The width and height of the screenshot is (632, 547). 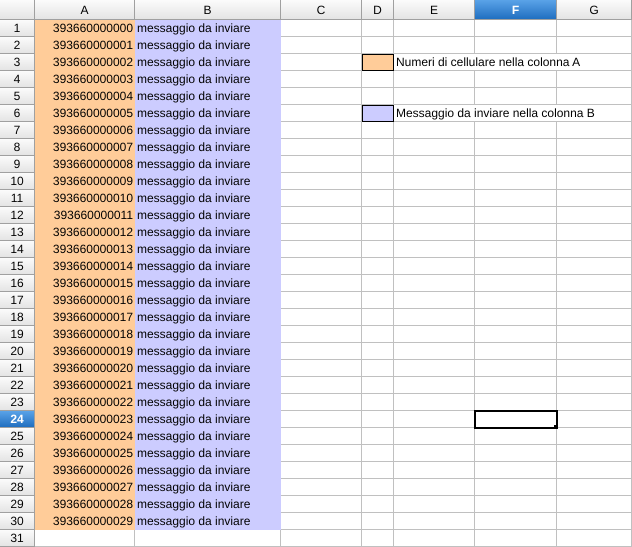 What do you see at coordinates (85, 487) in the screenshot?
I see `table-cell: 393660000027` at bounding box center [85, 487].